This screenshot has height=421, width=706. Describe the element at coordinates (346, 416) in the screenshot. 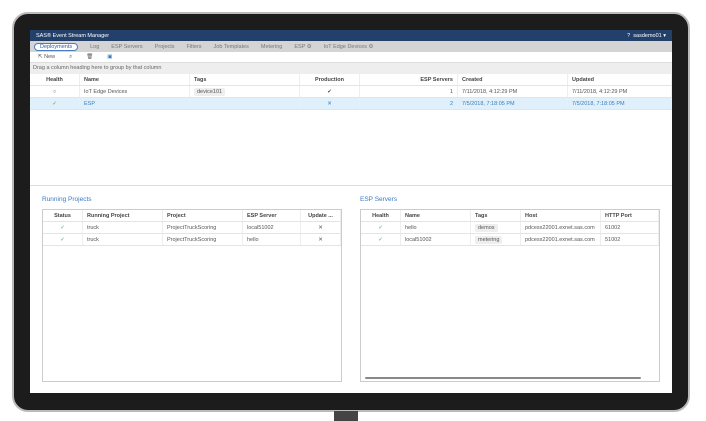

I see `monitor-stand` at that location.